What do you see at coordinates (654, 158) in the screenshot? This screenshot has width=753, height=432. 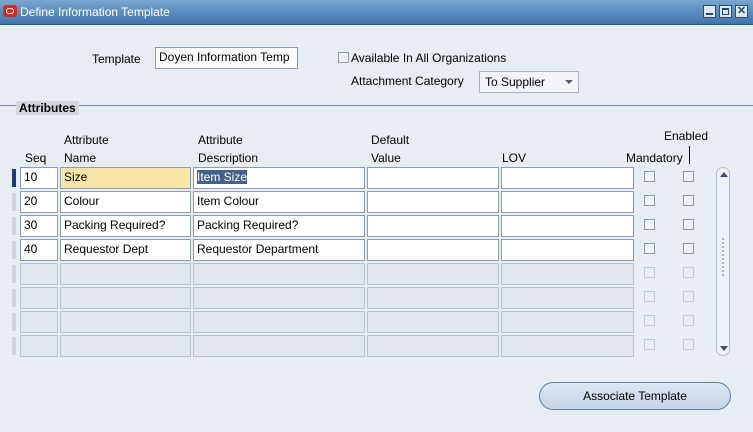 I see `header-mandatory: Mandatory` at bounding box center [654, 158].